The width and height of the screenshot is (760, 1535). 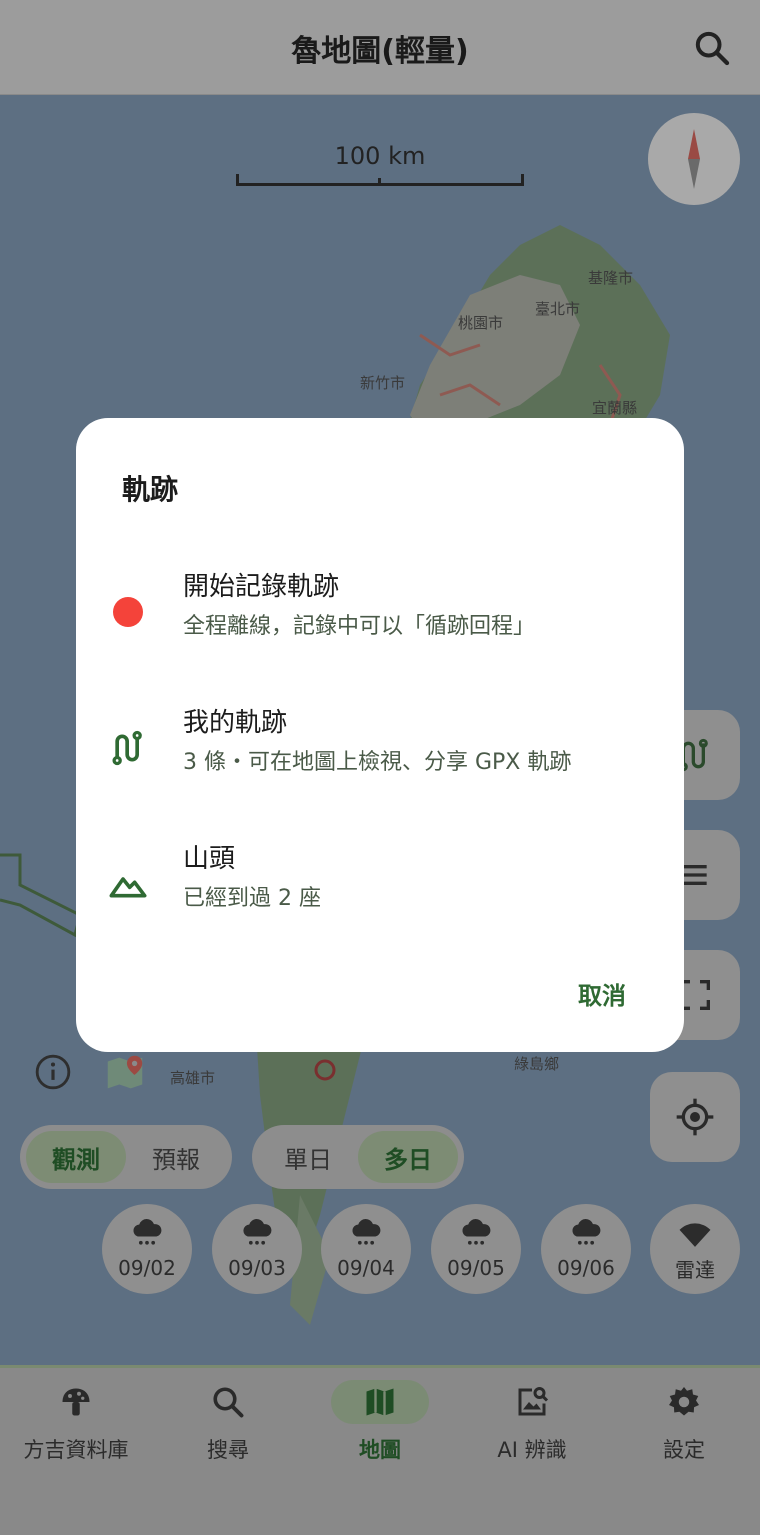 I want to click on nav-label: AI 辨識, so click(x=532, y=1450).